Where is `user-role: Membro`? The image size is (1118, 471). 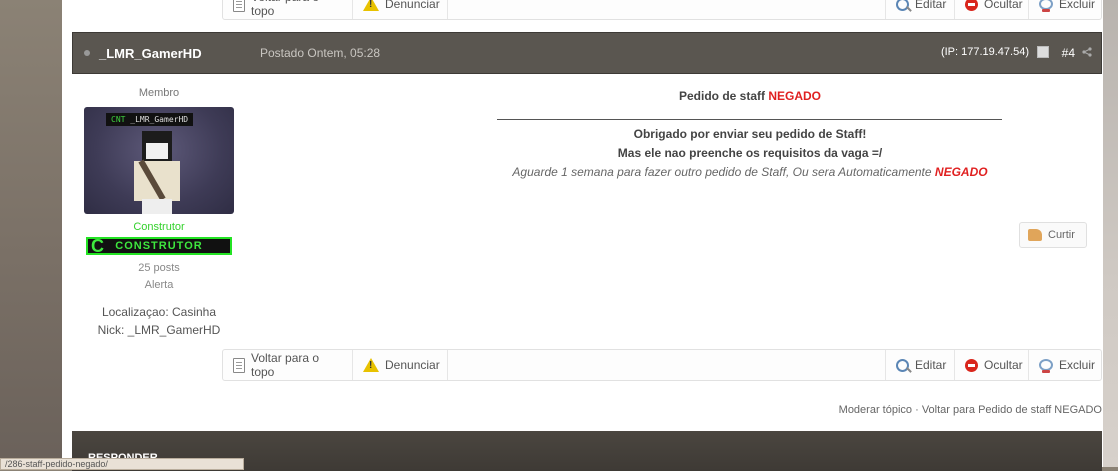 user-role: Membro is located at coordinates (159, 93).